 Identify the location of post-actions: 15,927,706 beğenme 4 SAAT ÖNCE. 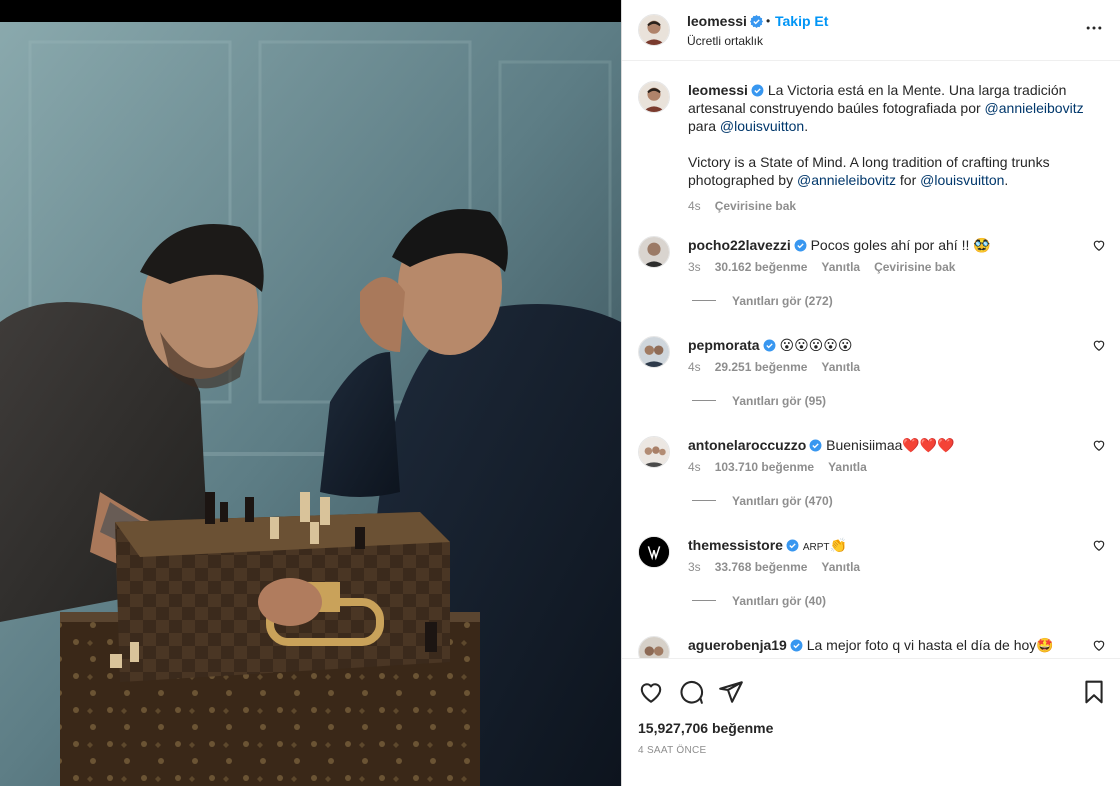
(871, 722).